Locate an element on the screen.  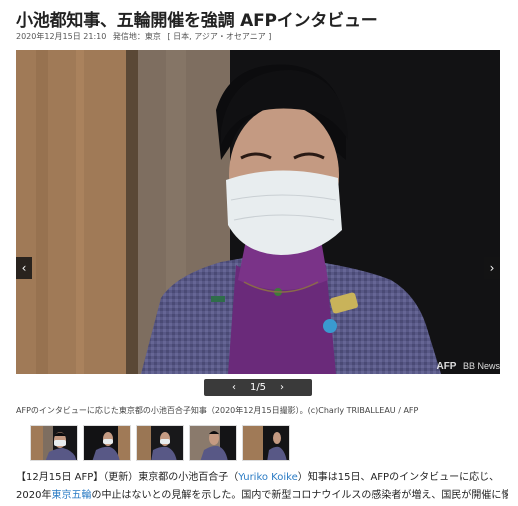
gallery-next-arrow: › is located at coordinates (492, 268).